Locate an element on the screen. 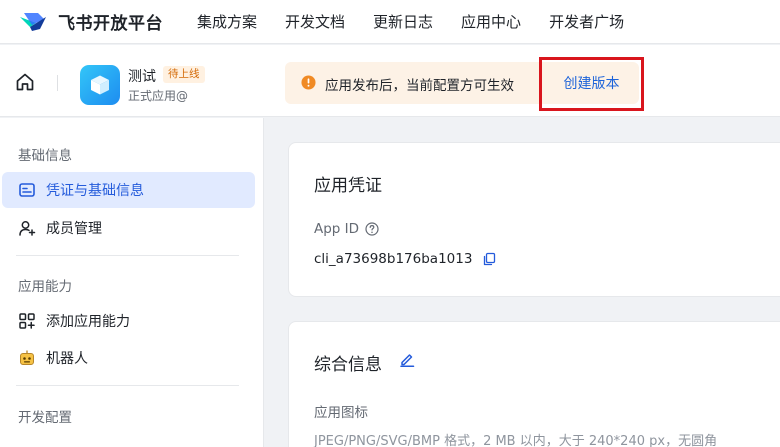 The height and width of the screenshot is (447, 780). sidebar-item-members: 成员管理 is located at coordinates (128, 228).